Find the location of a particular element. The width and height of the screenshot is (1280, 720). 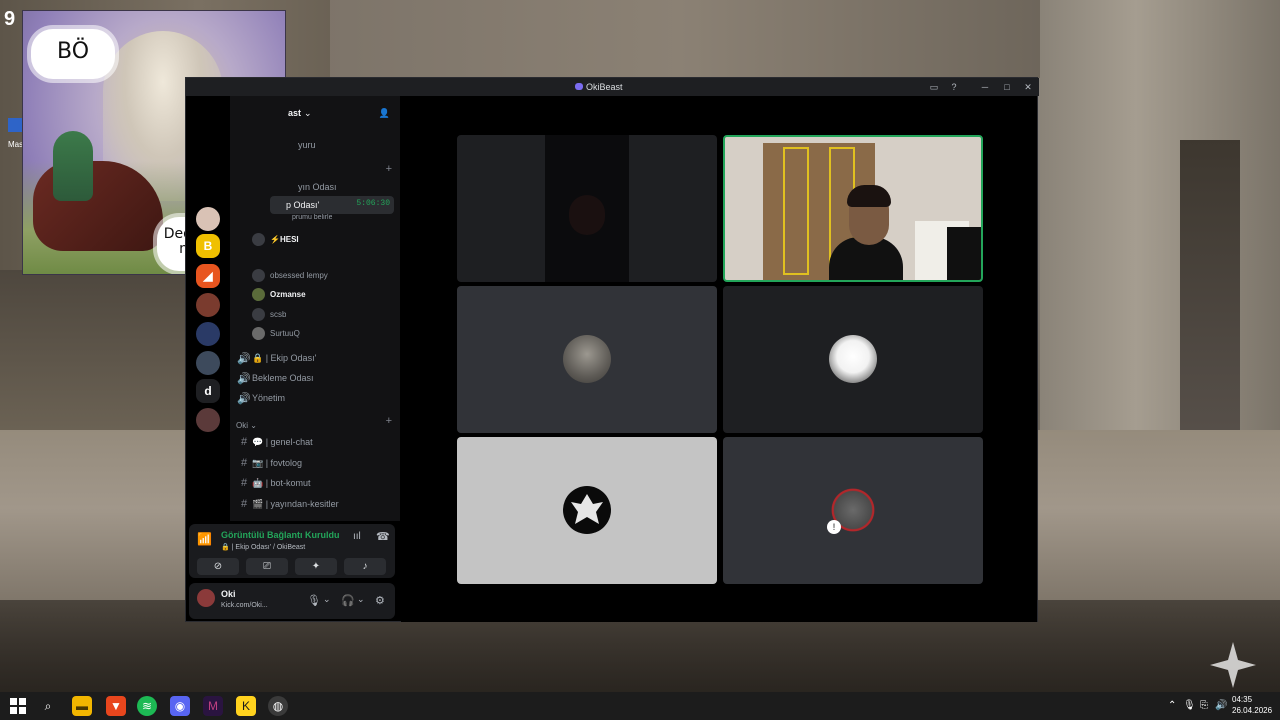

file-explorer-icon: ▬ is located at coordinates (82, 706).